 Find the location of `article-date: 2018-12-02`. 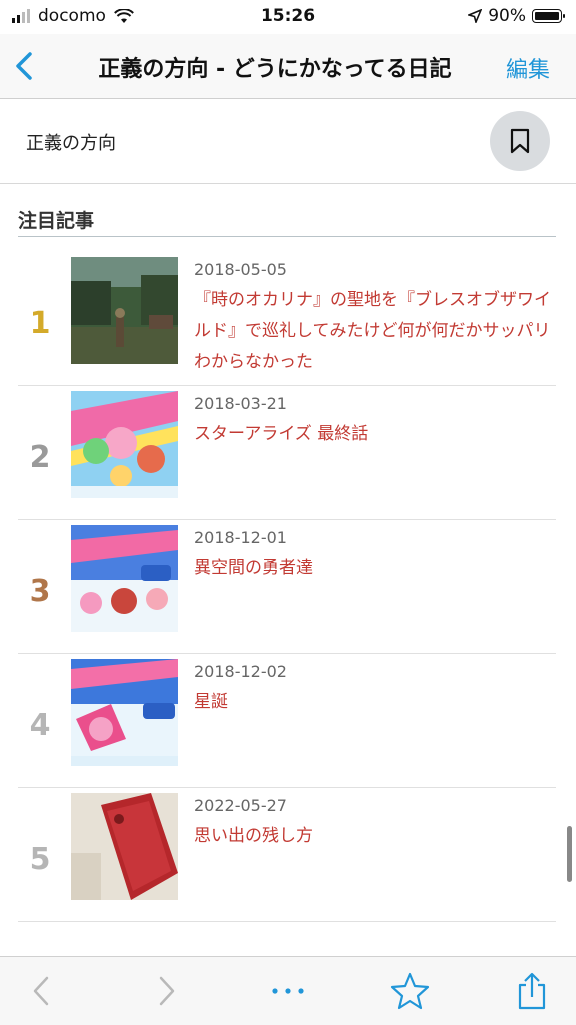

article-date: 2018-12-02 is located at coordinates (240, 671).